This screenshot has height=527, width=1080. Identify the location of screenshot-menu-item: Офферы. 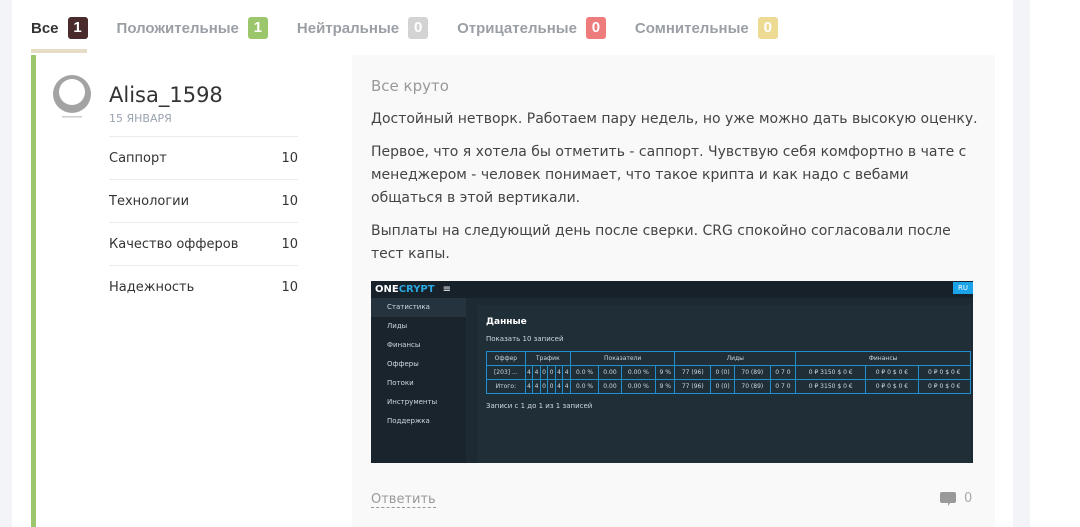
(403, 364).